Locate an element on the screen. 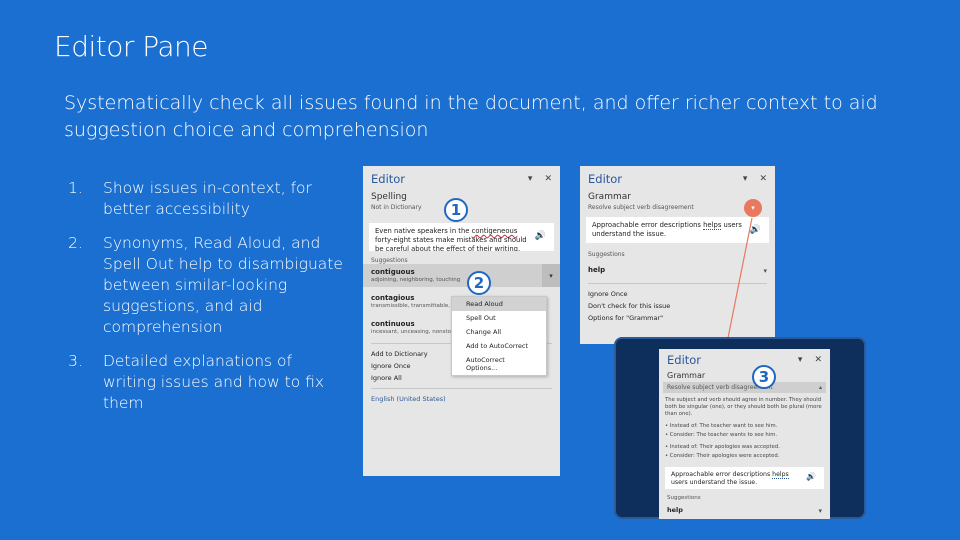 This screenshot has height=540, width=960. language-link: English (United States) is located at coordinates (461, 399).